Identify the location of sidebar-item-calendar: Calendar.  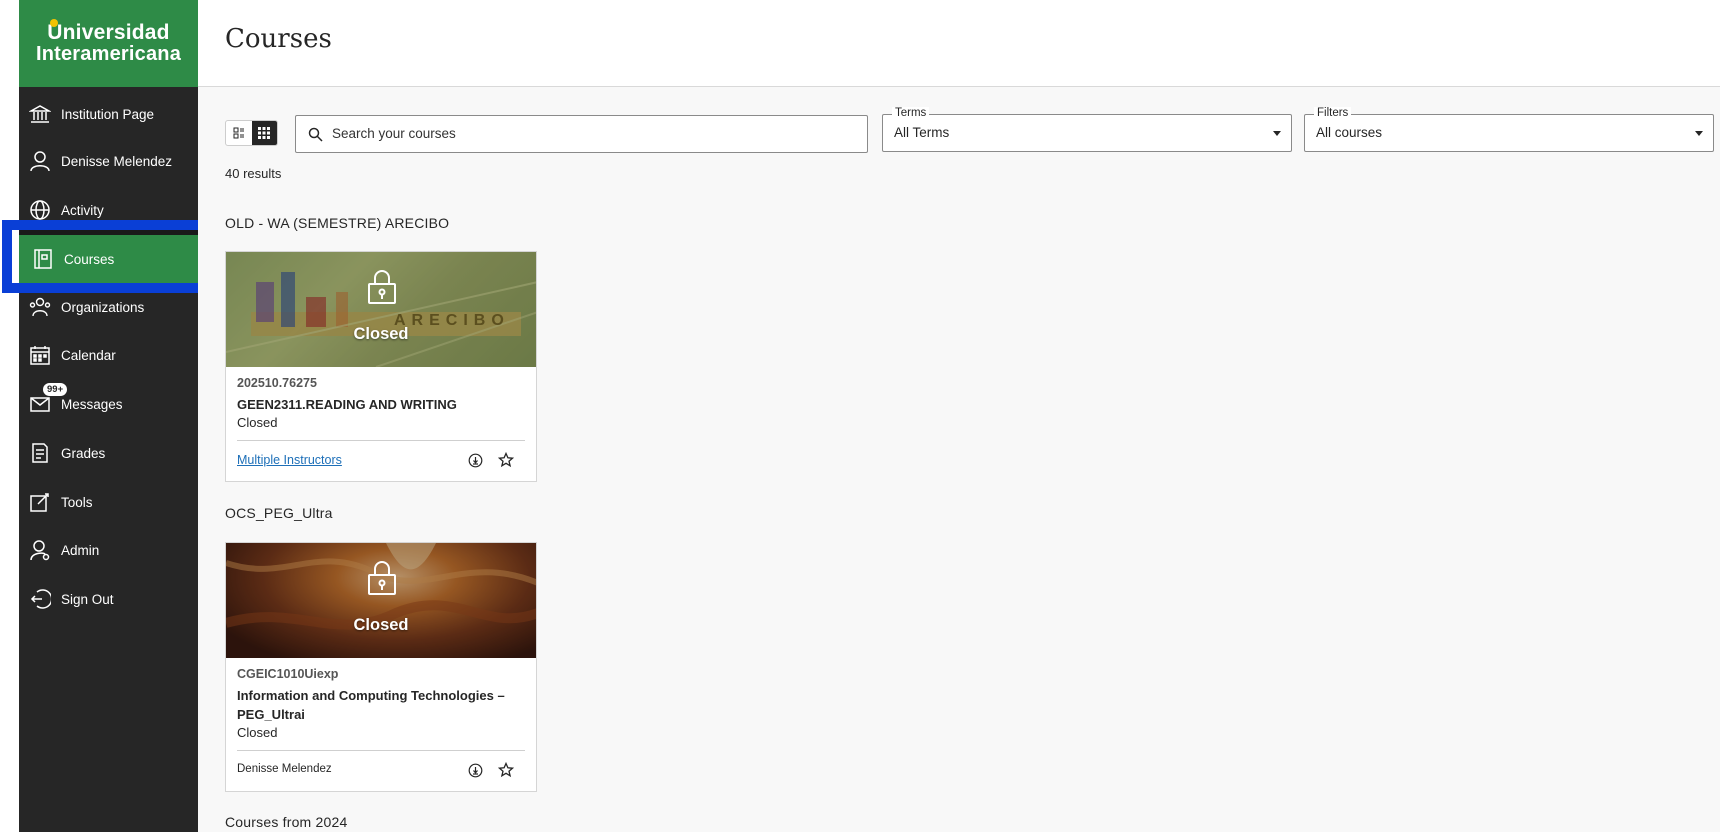
(108, 355).